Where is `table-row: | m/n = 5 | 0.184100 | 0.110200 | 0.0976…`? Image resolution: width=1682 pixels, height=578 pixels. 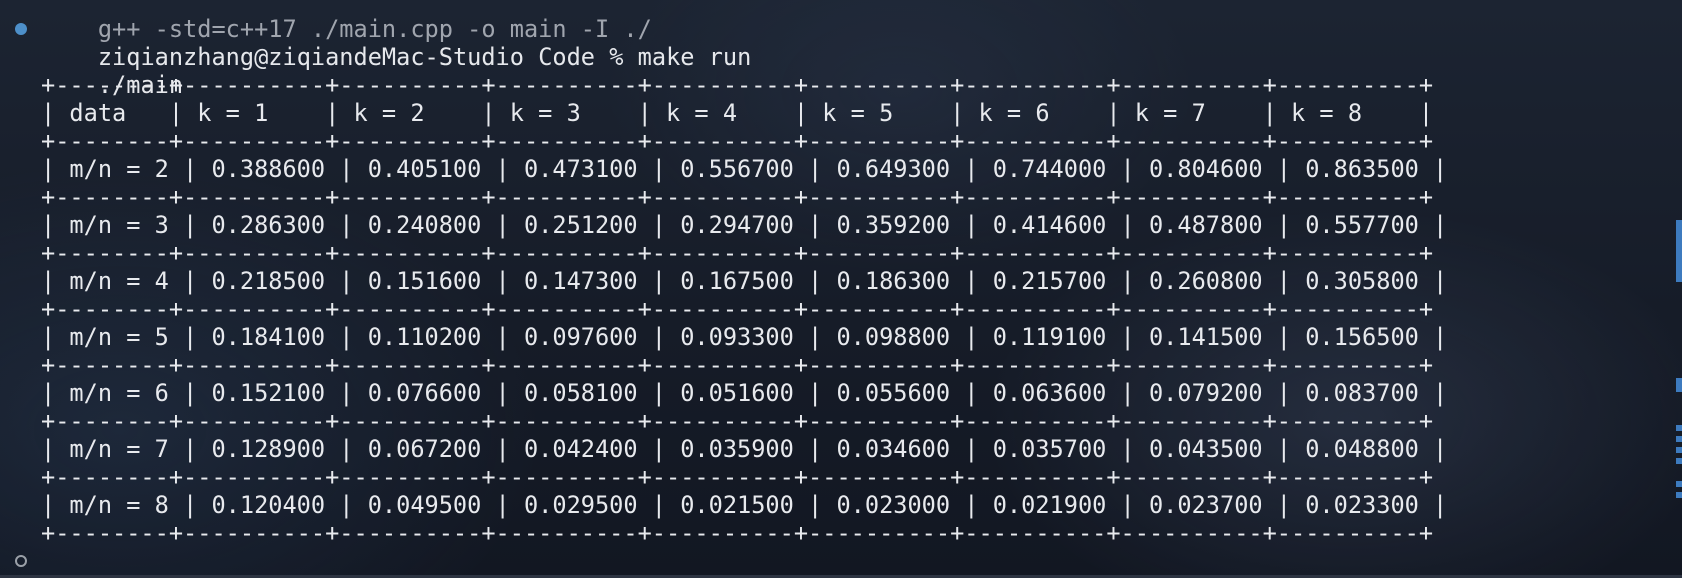 table-row: | m/n = 5 | 0.184100 | 0.110200 | 0.0976… is located at coordinates (744, 337).